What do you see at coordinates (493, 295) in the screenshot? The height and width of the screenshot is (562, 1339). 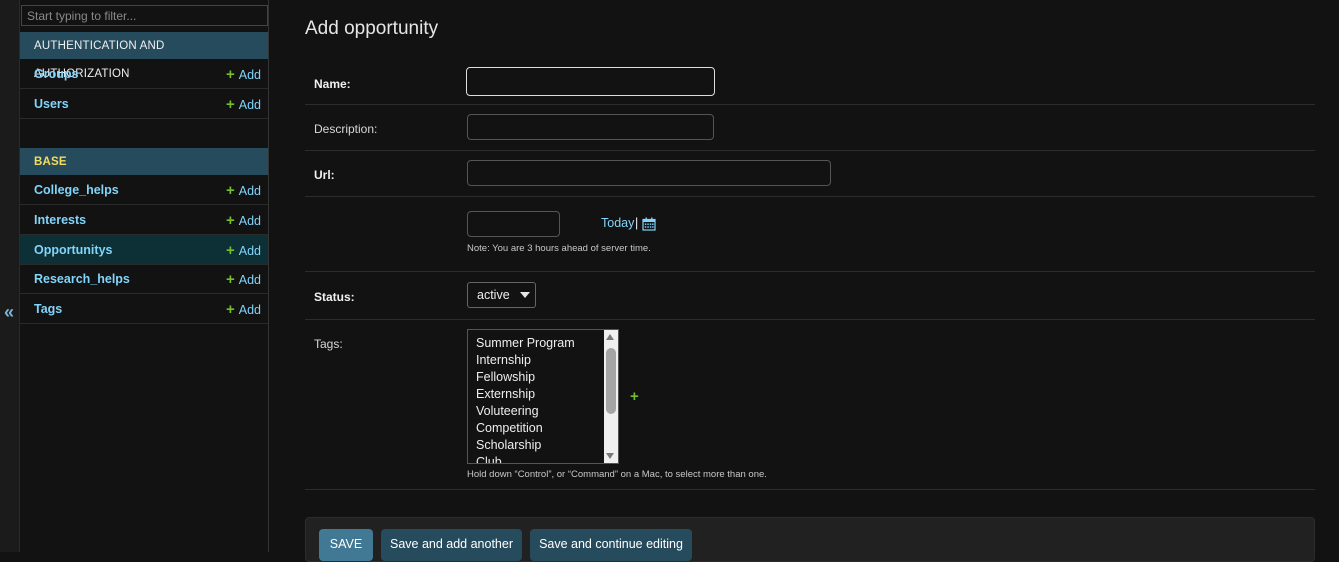 I see `status-select-value: active` at bounding box center [493, 295].